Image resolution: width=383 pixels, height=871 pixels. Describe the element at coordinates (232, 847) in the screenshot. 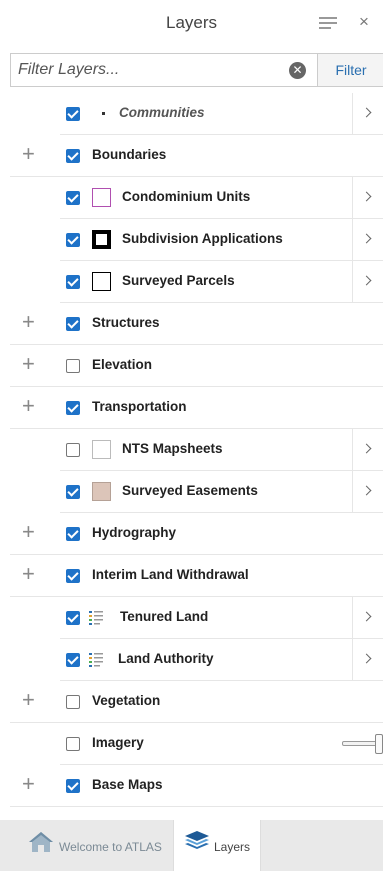

I see `tab-layers-label: Layers` at that location.